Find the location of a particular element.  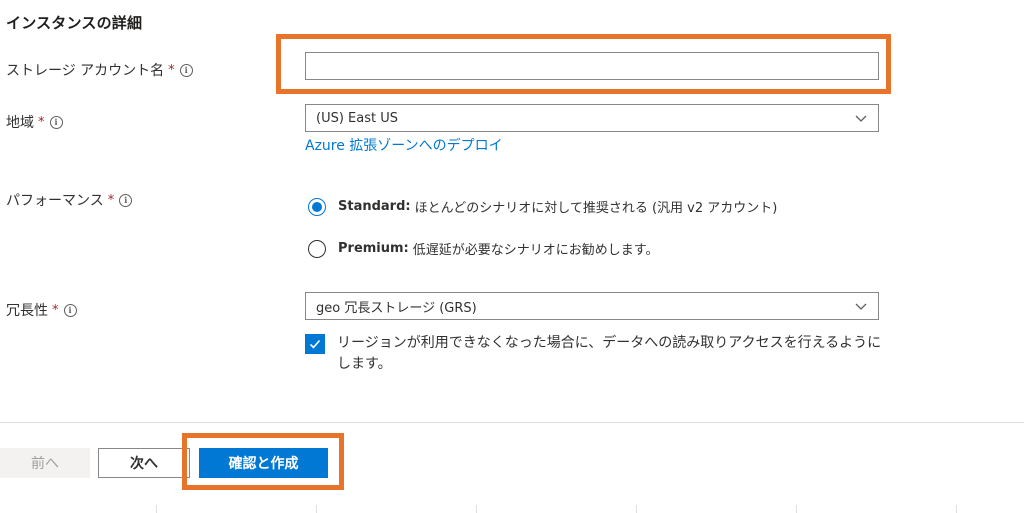

performance-option-premium: Premium: 低遅延が必要なシナリオにお勧めします。 is located at coordinates (483, 248).